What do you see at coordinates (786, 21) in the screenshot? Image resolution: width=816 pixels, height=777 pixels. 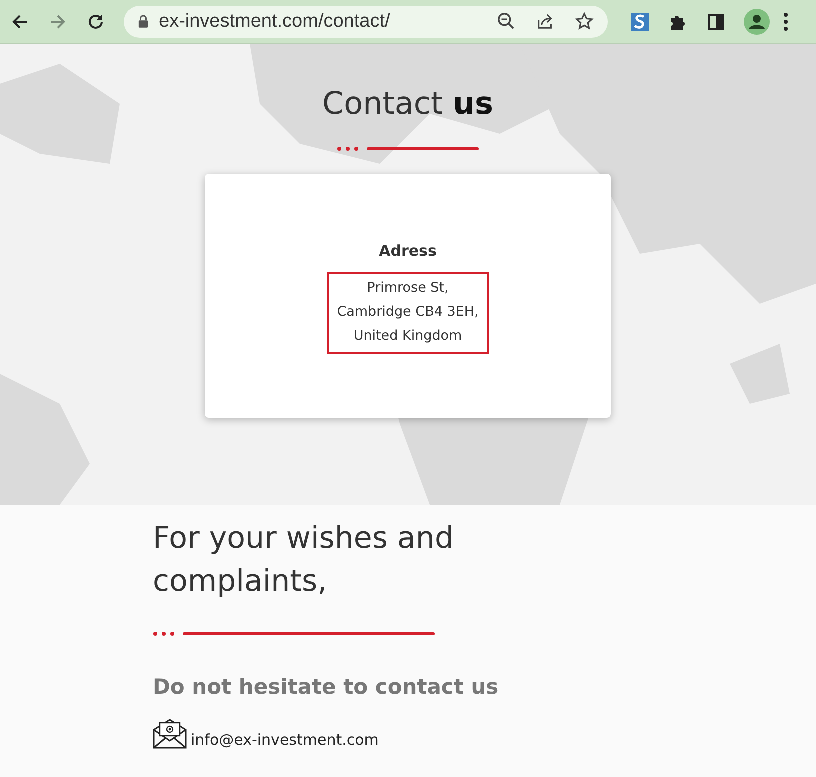 I see `menu-icon` at bounding box center [786, 21].